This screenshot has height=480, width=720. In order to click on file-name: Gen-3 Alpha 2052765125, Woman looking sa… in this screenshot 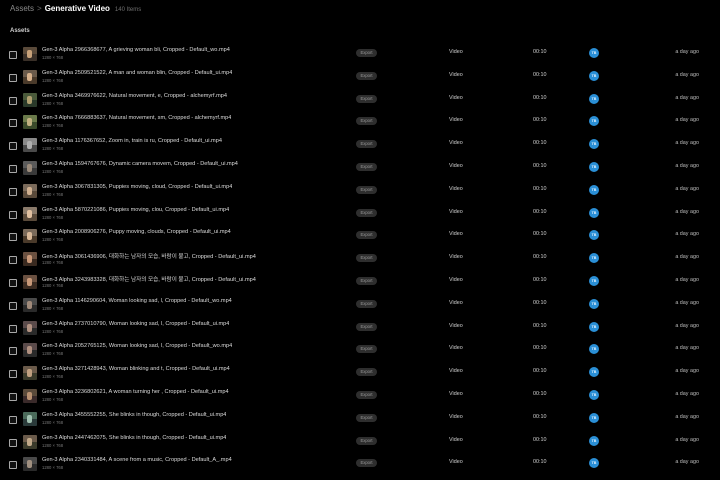, I will do `click(137, 346)`.